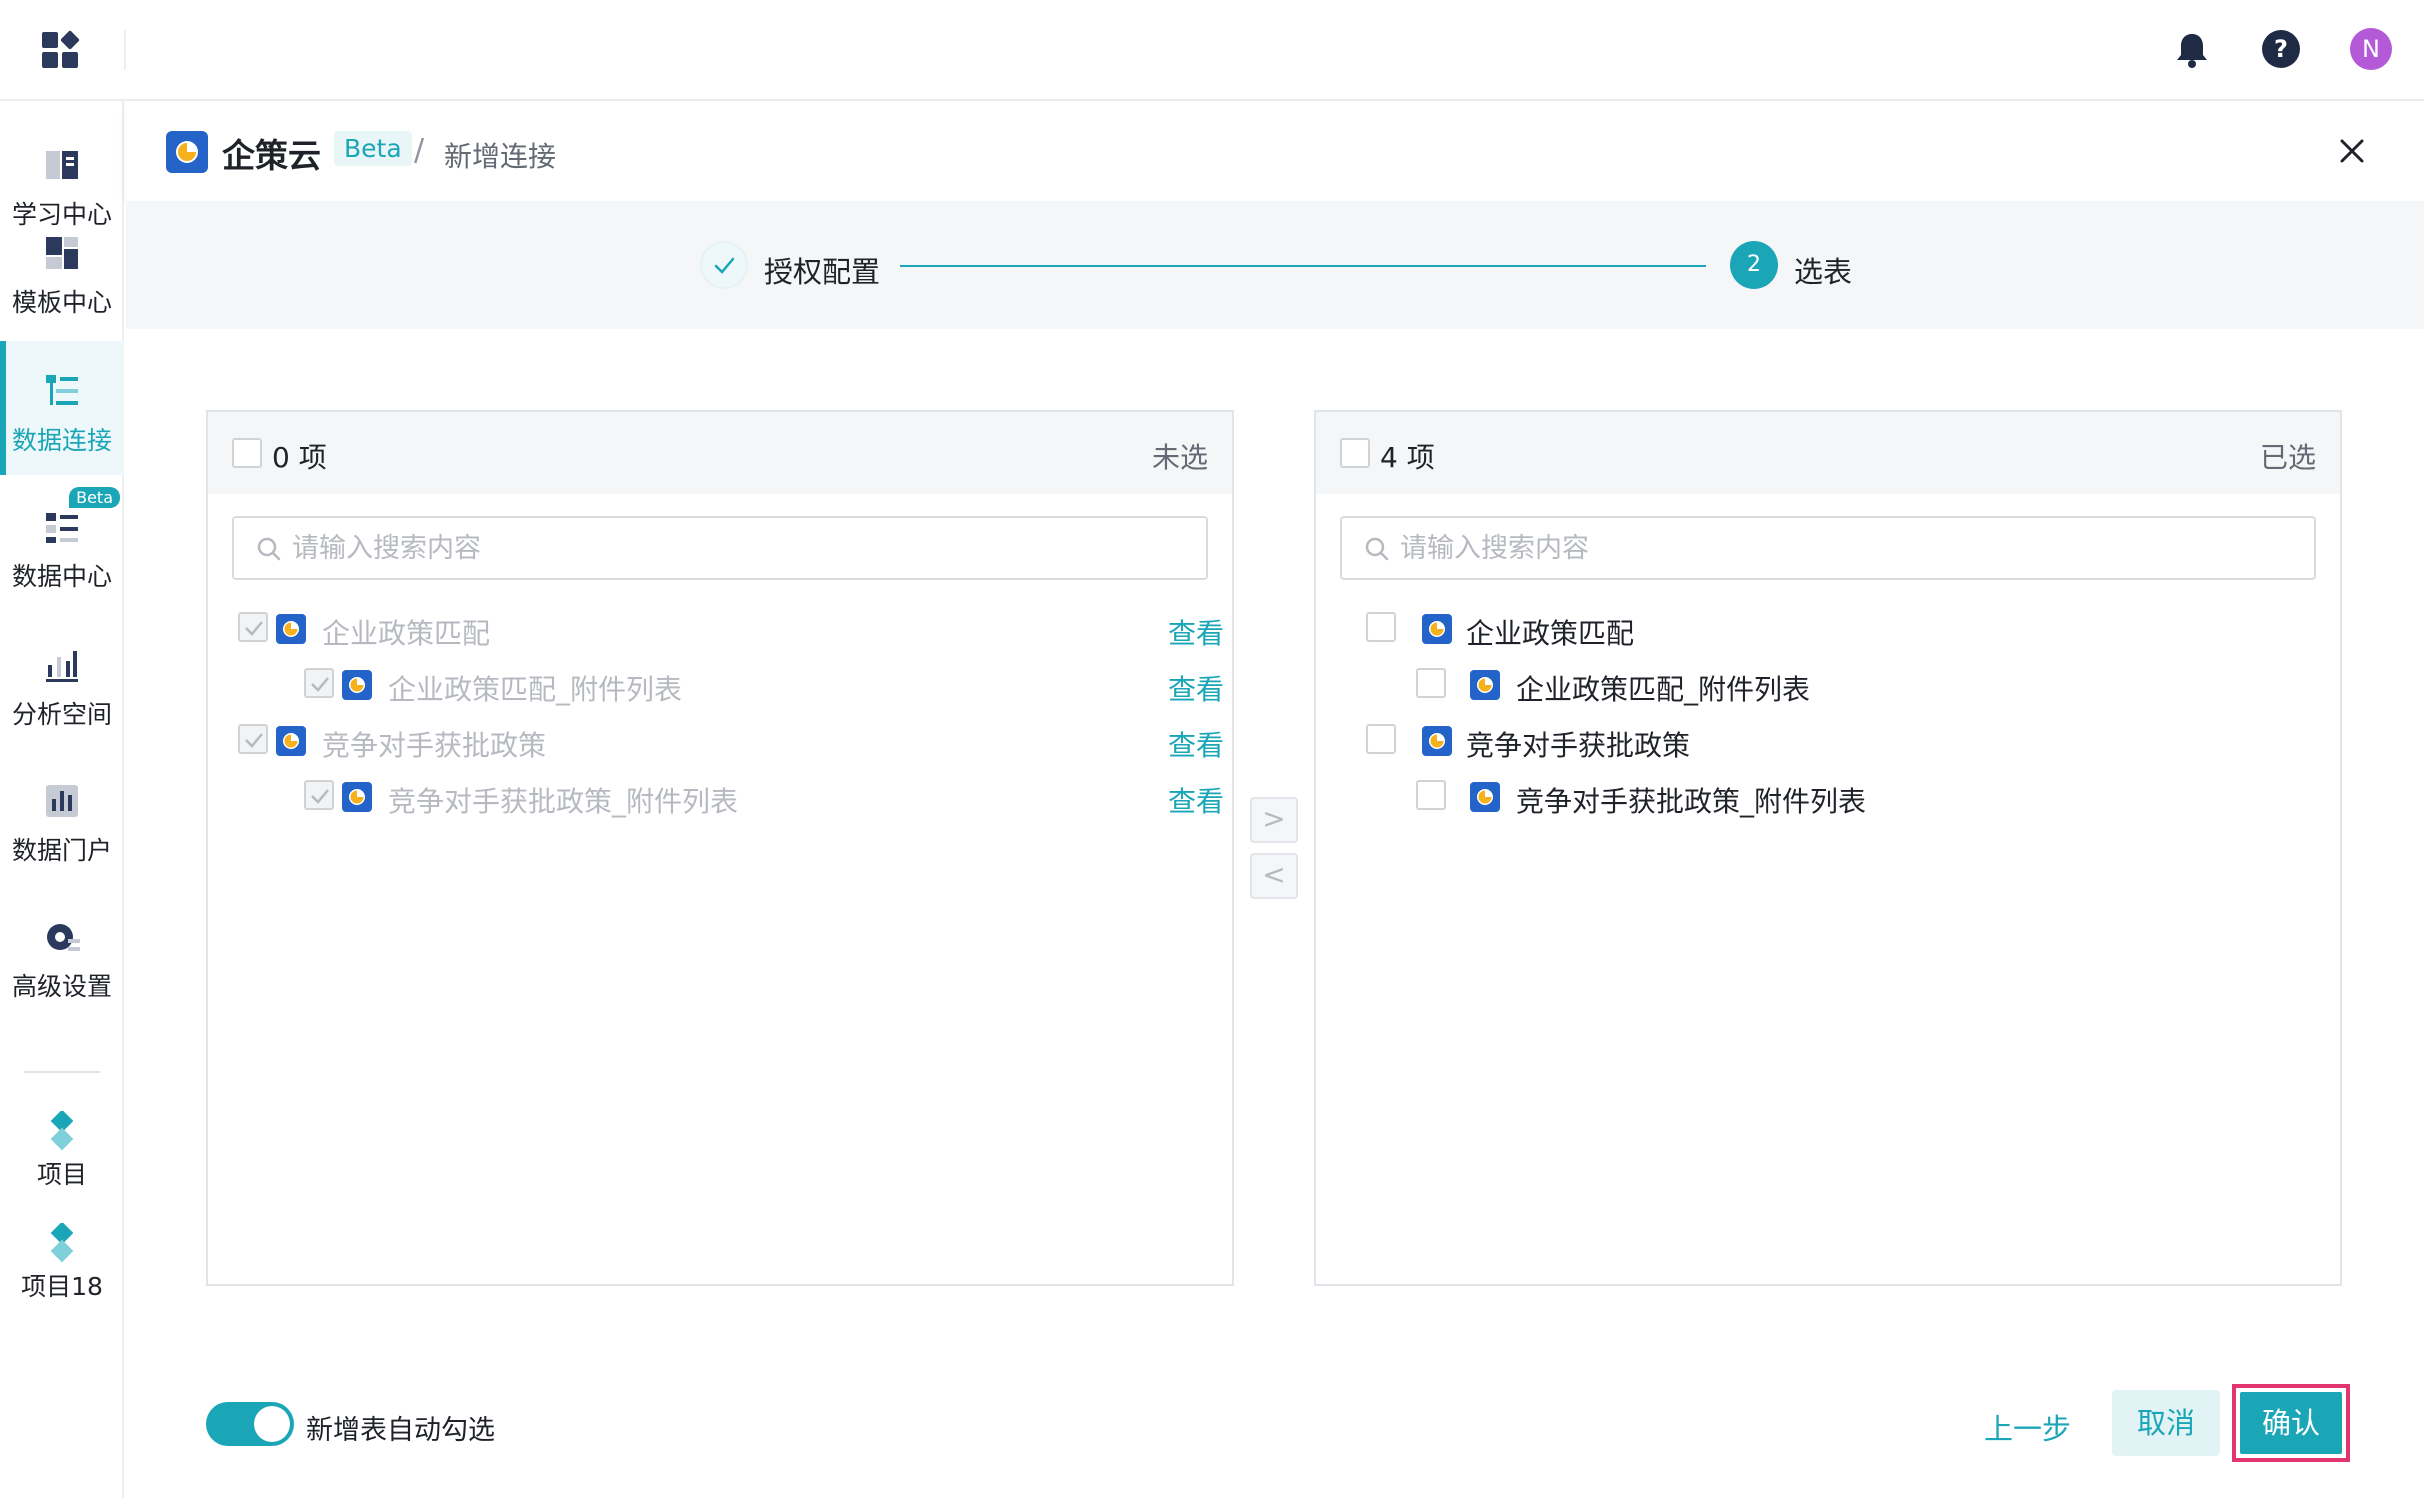  Describe the element at coordinates (62, 165) in the screenshot. I see `book-icon` at that location.